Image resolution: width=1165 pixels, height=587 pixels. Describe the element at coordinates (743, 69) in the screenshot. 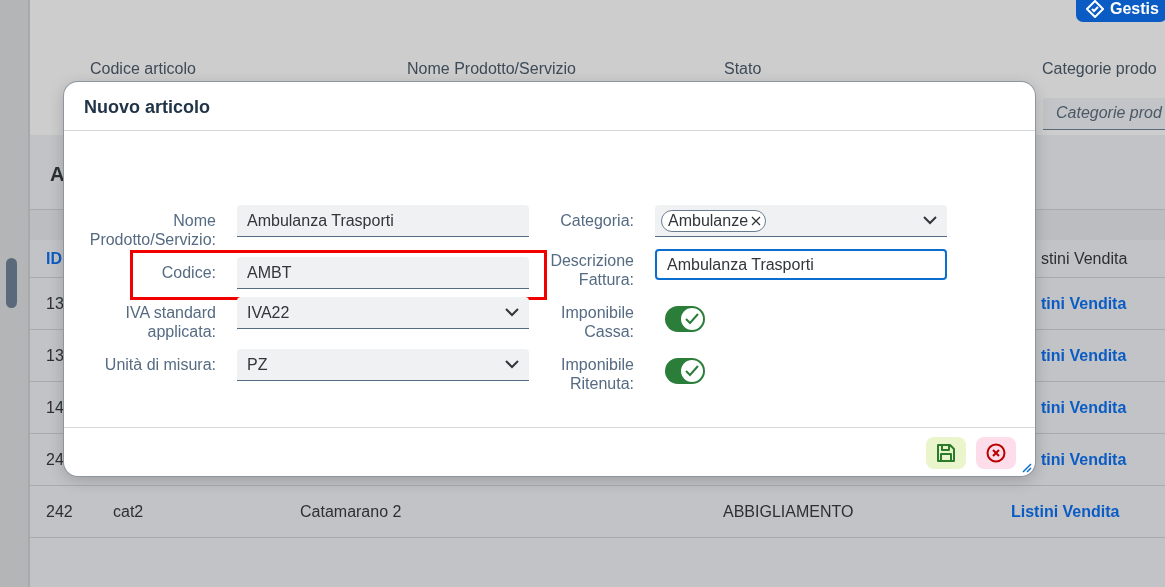

I see `filter-label: Stato` at that location.